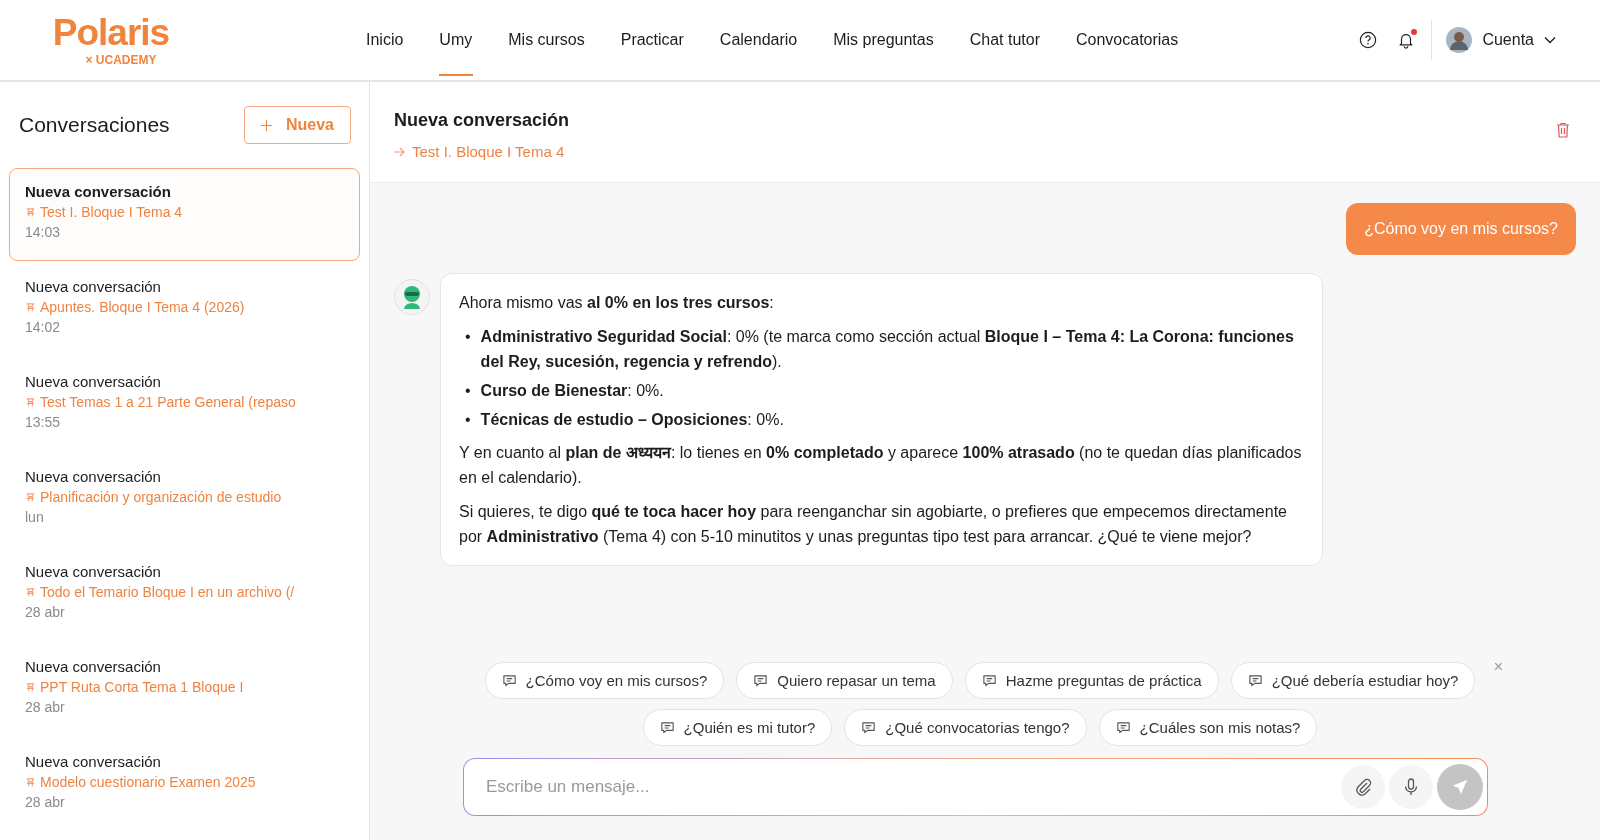  I want to click on user-message: ¿Cómo voy en mis cursos?, so click(1461, 229).